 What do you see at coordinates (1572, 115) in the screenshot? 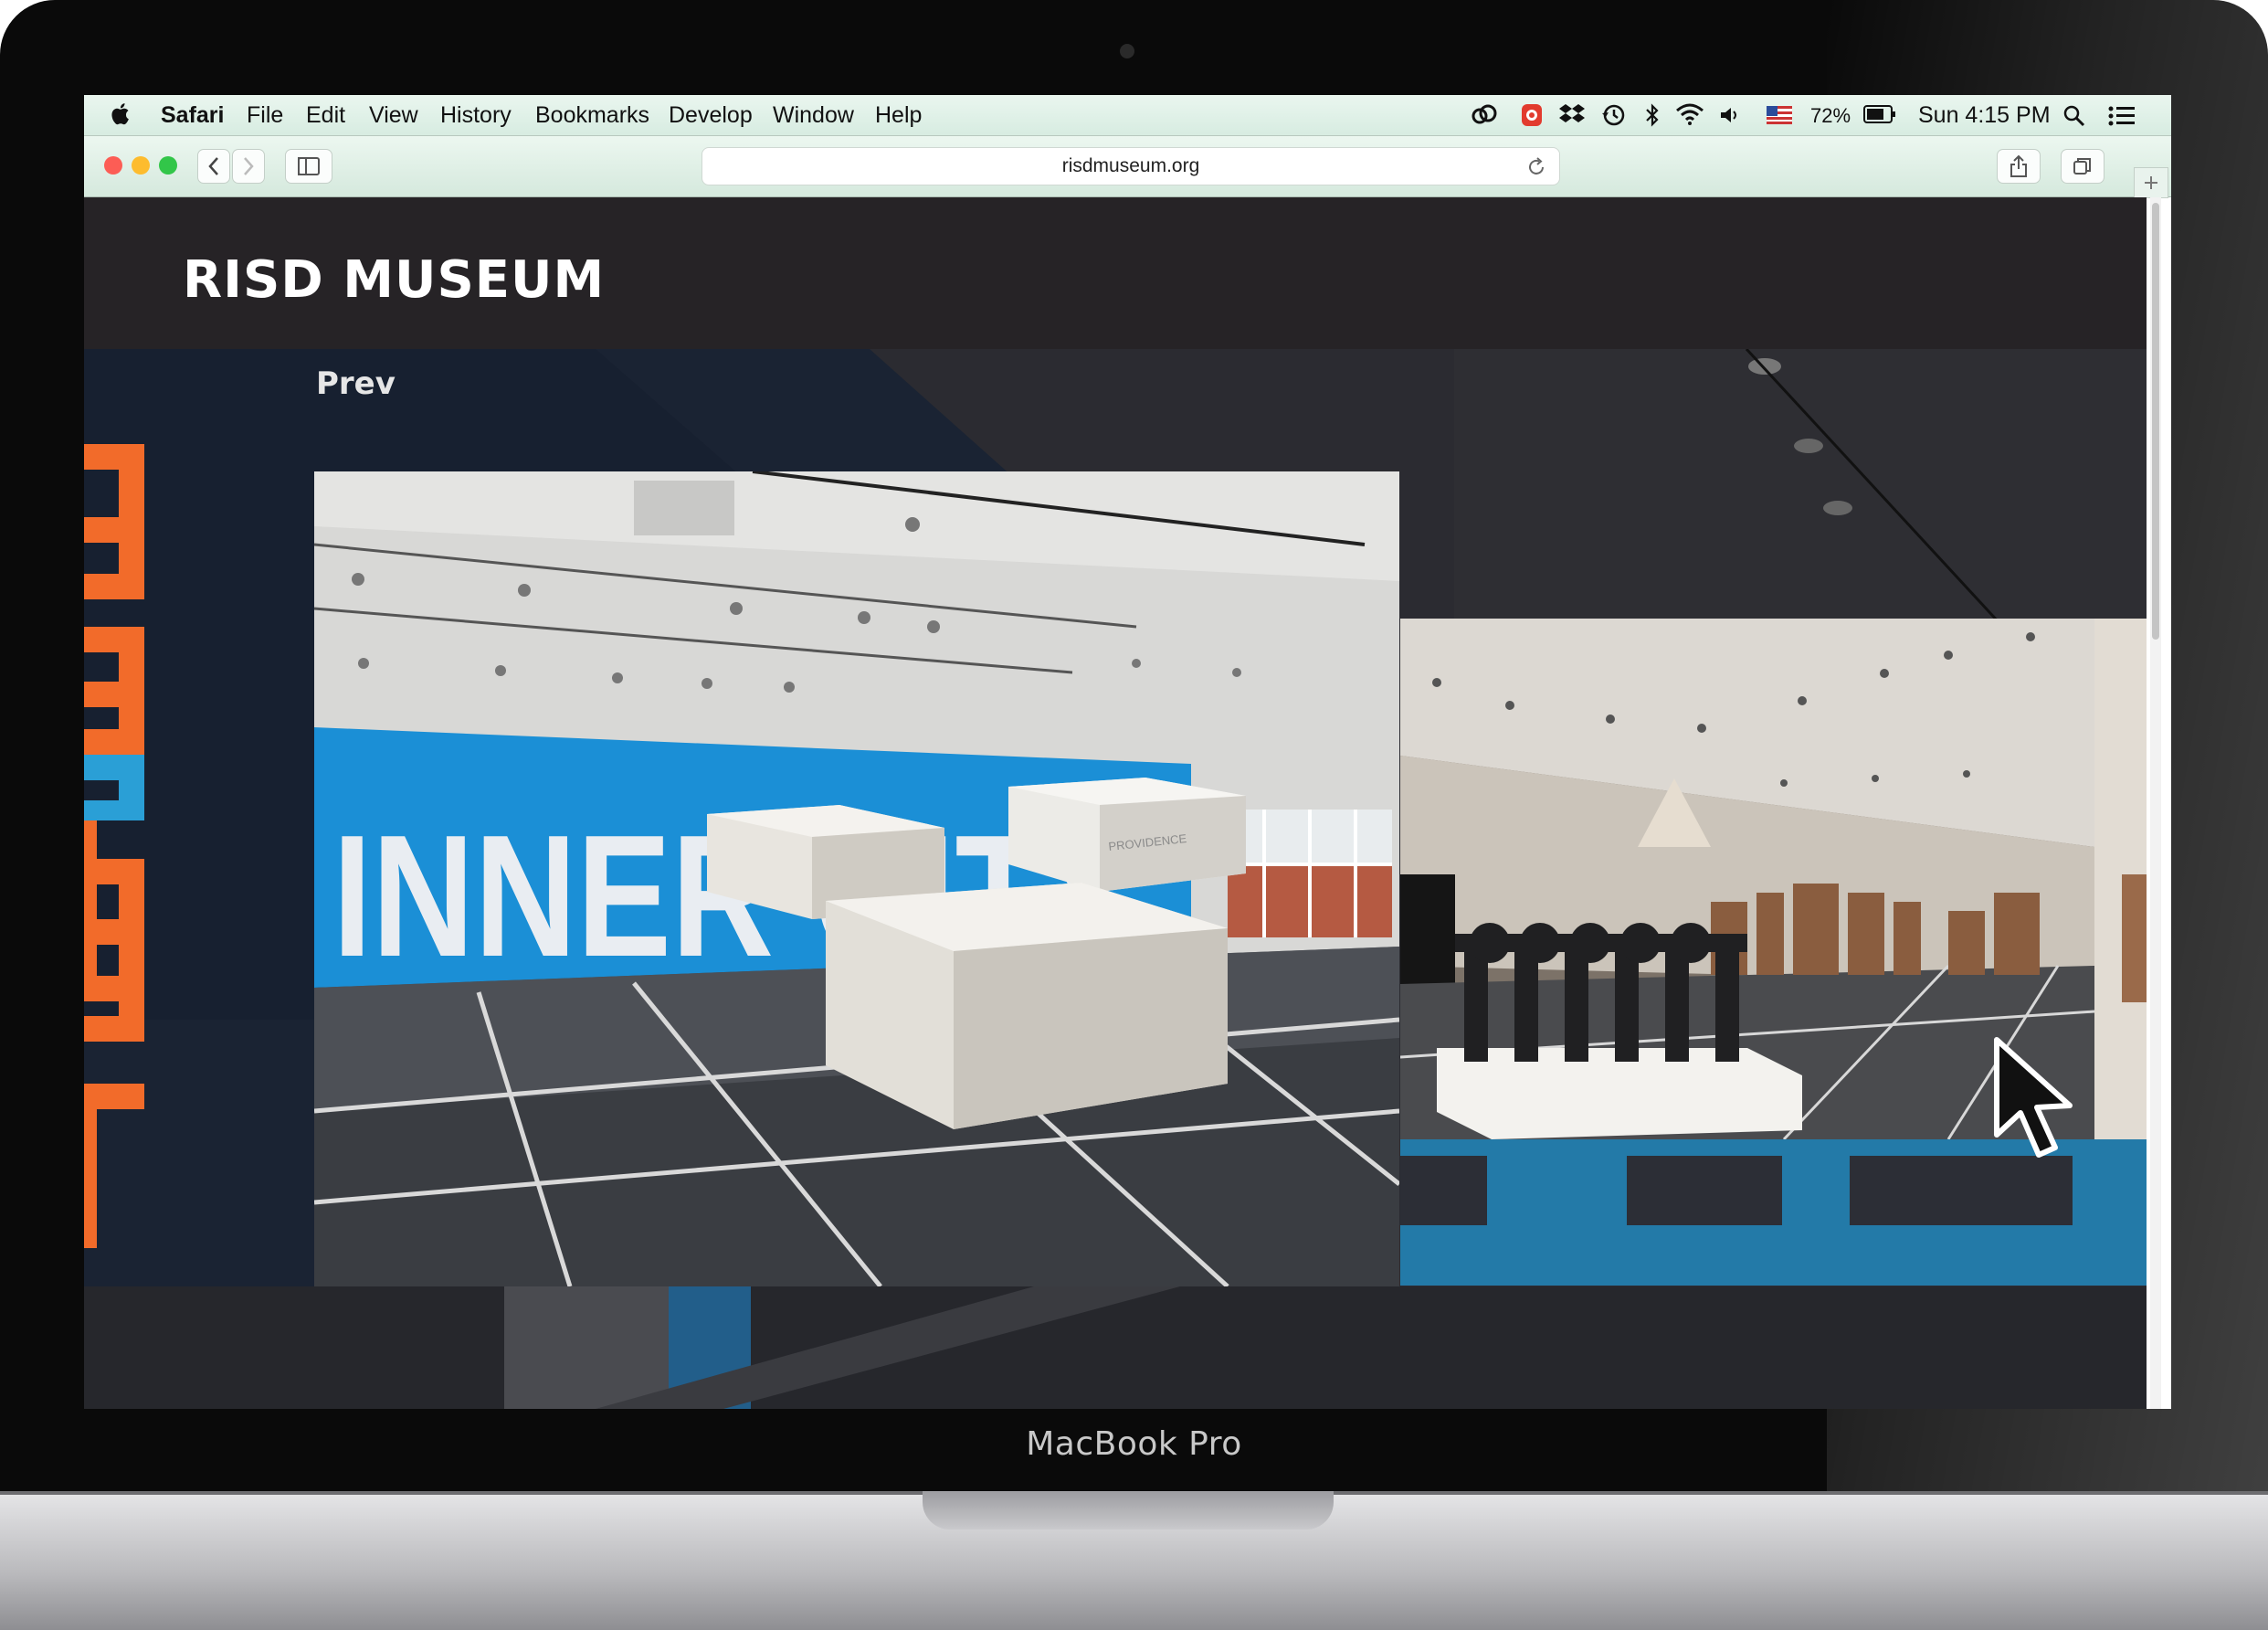
I see `dropbox-icon` at bounding box center [1572, 115].